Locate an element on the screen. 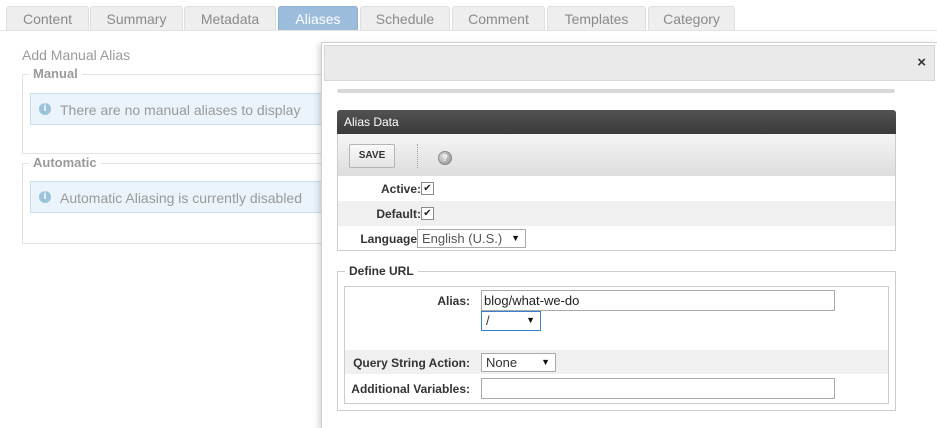 This screenshot has height=428, width=937. automatic-legend: Automatic is located at coordinates (65, 162).